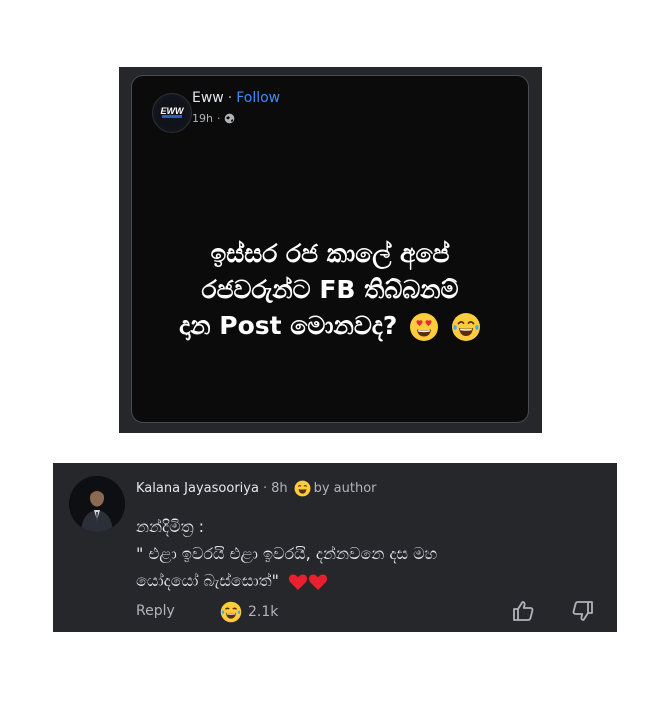 The image size is (660, 720). I want to click on post-time: 19h, so click(202, 118).